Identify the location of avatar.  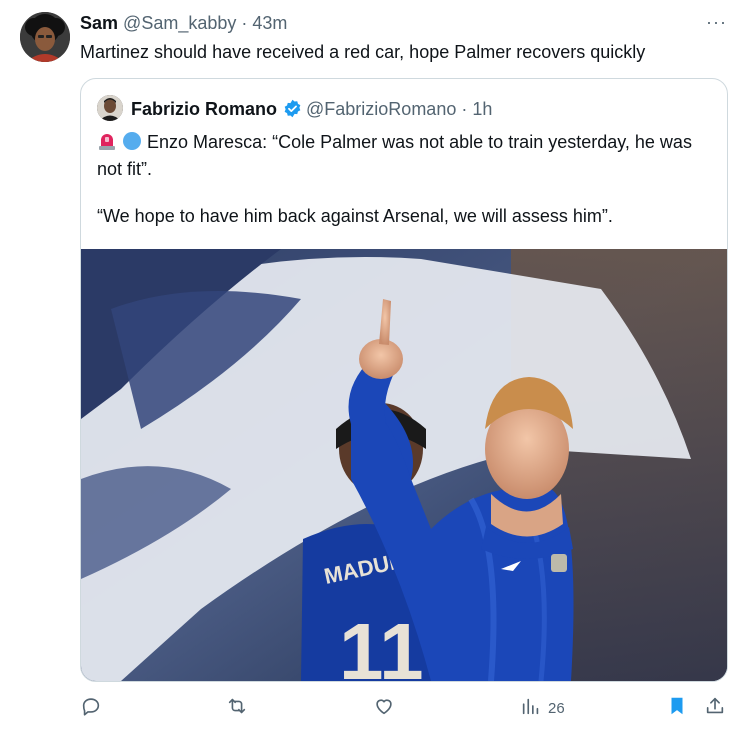
(45, 37).